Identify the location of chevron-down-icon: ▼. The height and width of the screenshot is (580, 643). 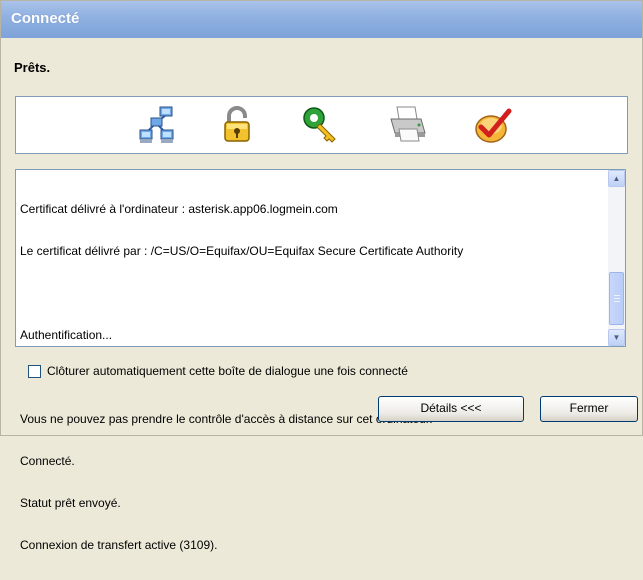
(616, 337).